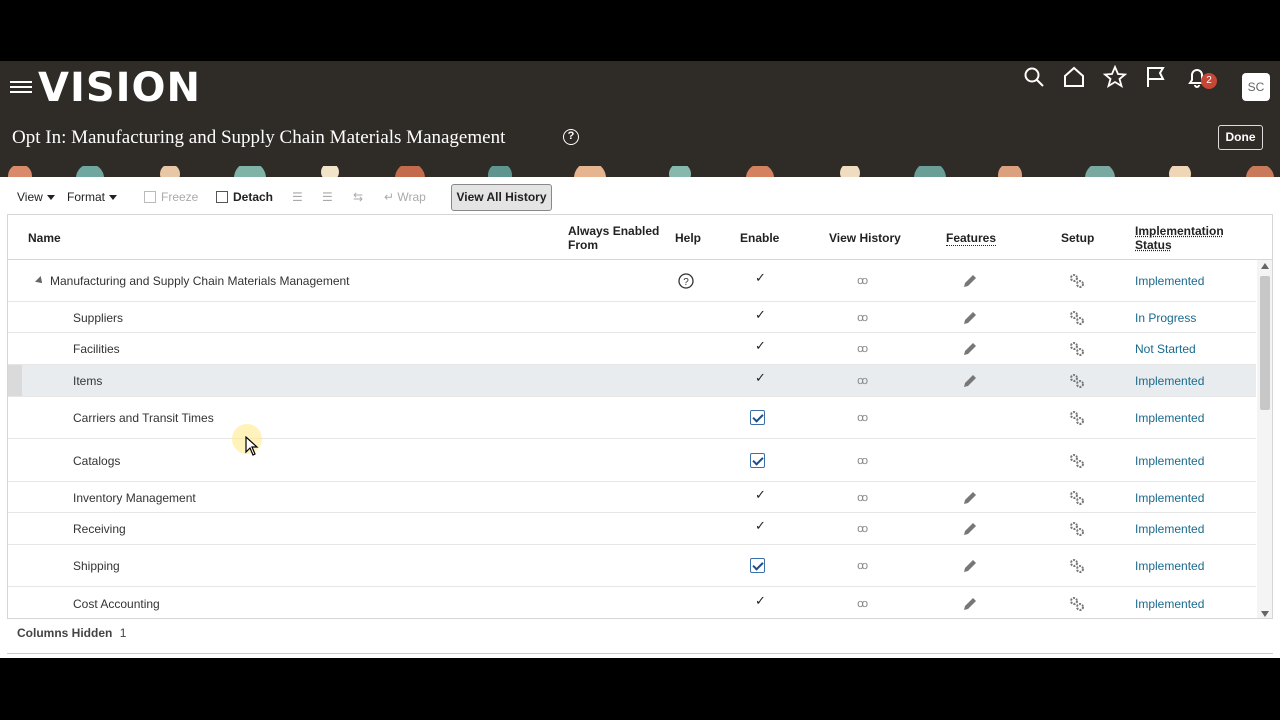 The height and width of the screenshot is (720, 1280). What do you see at coordinates (759, 238) in the screenshot?
I see `column-header-enable: Enable` at bounding box center [759, 238].